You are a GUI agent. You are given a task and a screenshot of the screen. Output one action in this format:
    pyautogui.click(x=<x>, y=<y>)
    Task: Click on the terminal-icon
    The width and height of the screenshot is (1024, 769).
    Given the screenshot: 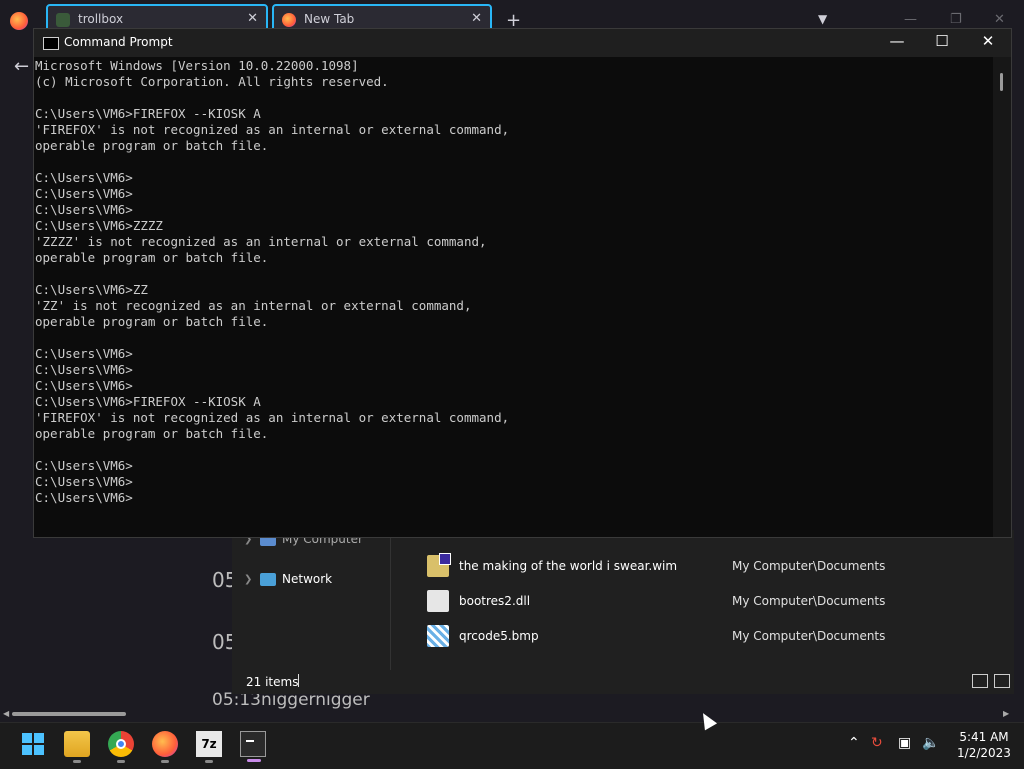 What is the action you would take?
    pyautogui.click(x=253, y=746)
    